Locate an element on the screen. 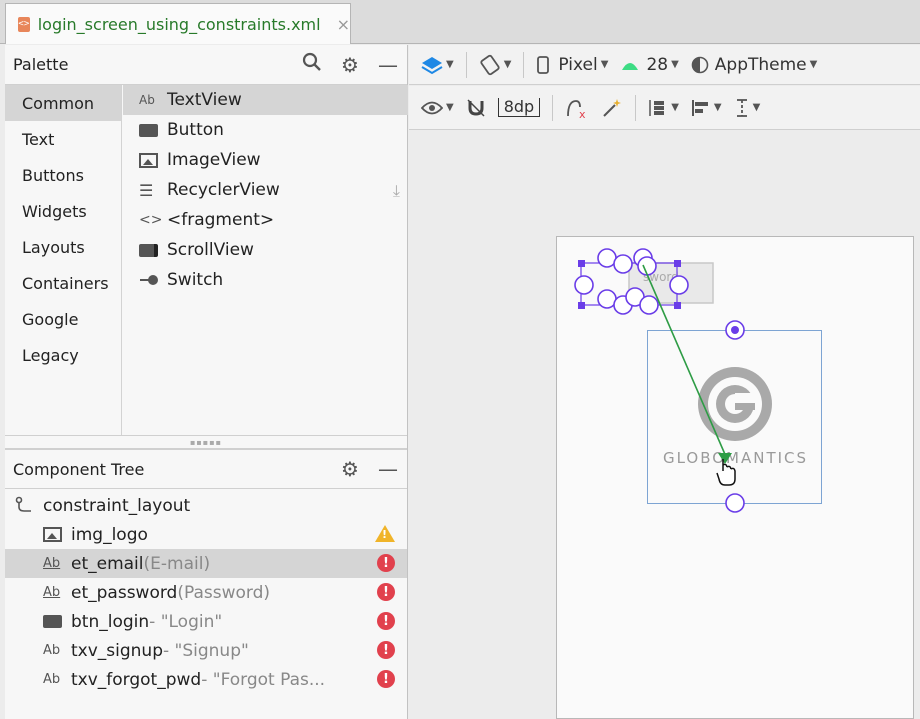  orientation-dropdown: ▼ is located at coordinates (495, 65).